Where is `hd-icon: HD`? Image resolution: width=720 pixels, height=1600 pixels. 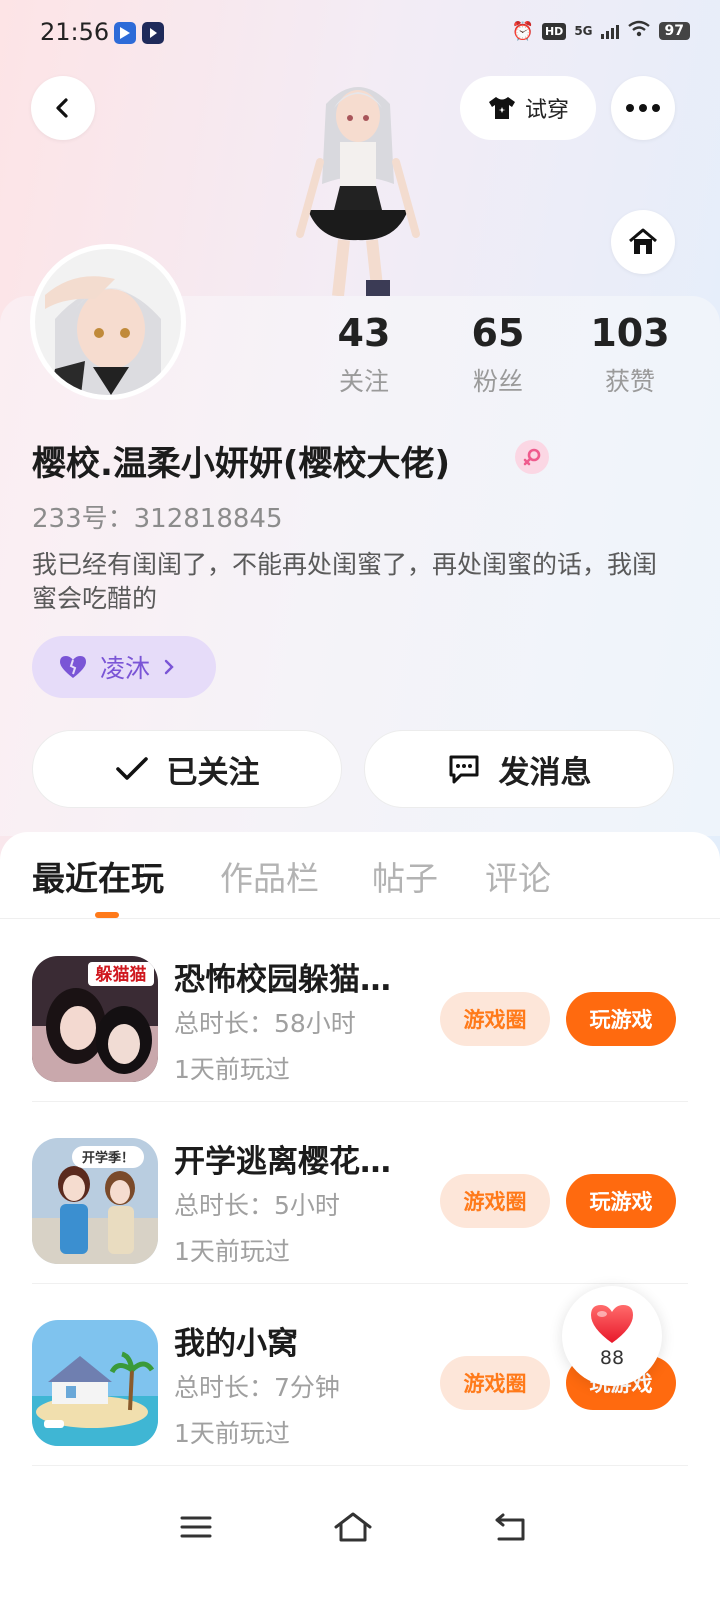 hd-icon: HD is located at coordinates (554, 31).